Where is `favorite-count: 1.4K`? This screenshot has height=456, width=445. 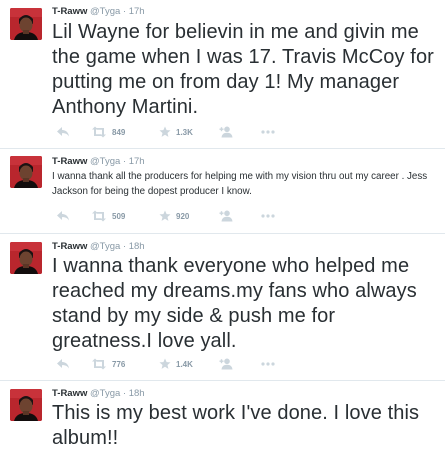
favorite-count: 1.4K is located at coordinates (184, 364).